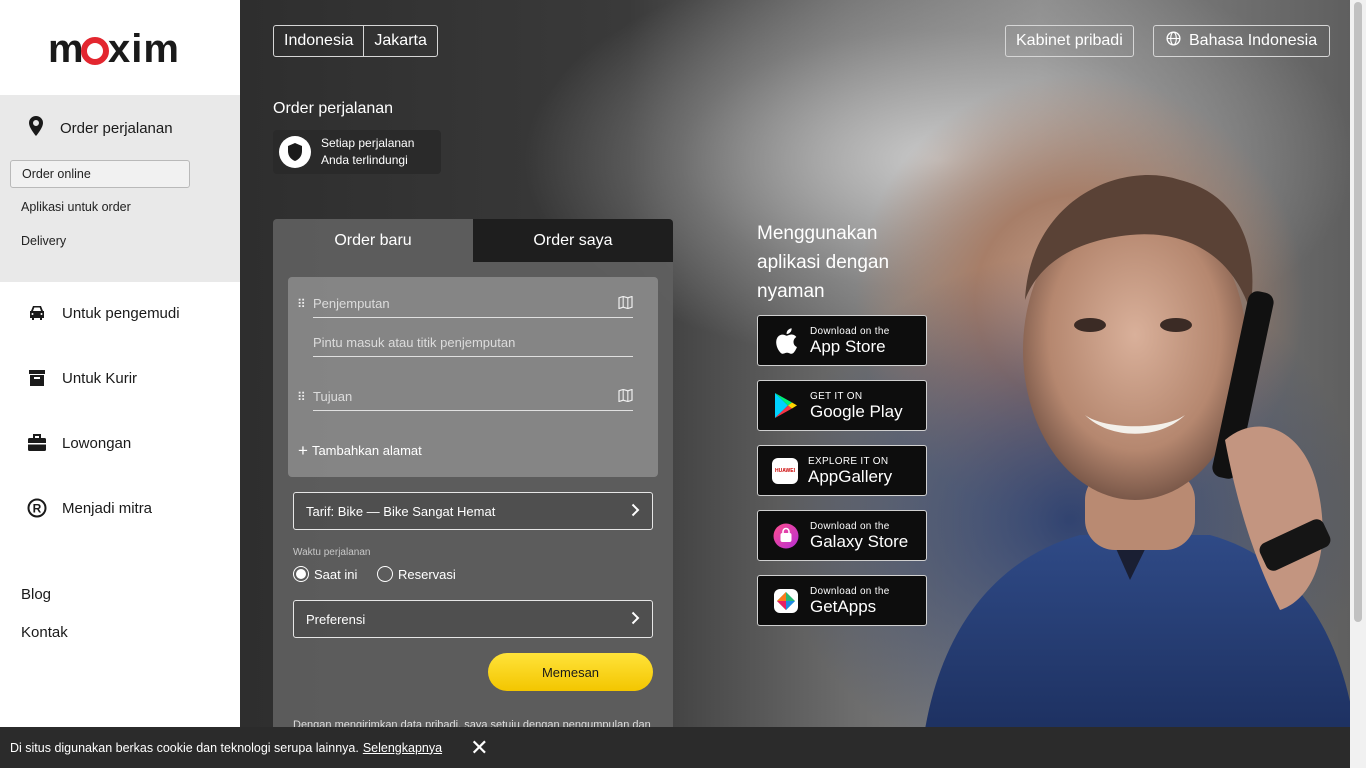 This screenshot has width=1366, height=768. I want to click on app-store-badge: Download on the App Store, so click(842, 340).